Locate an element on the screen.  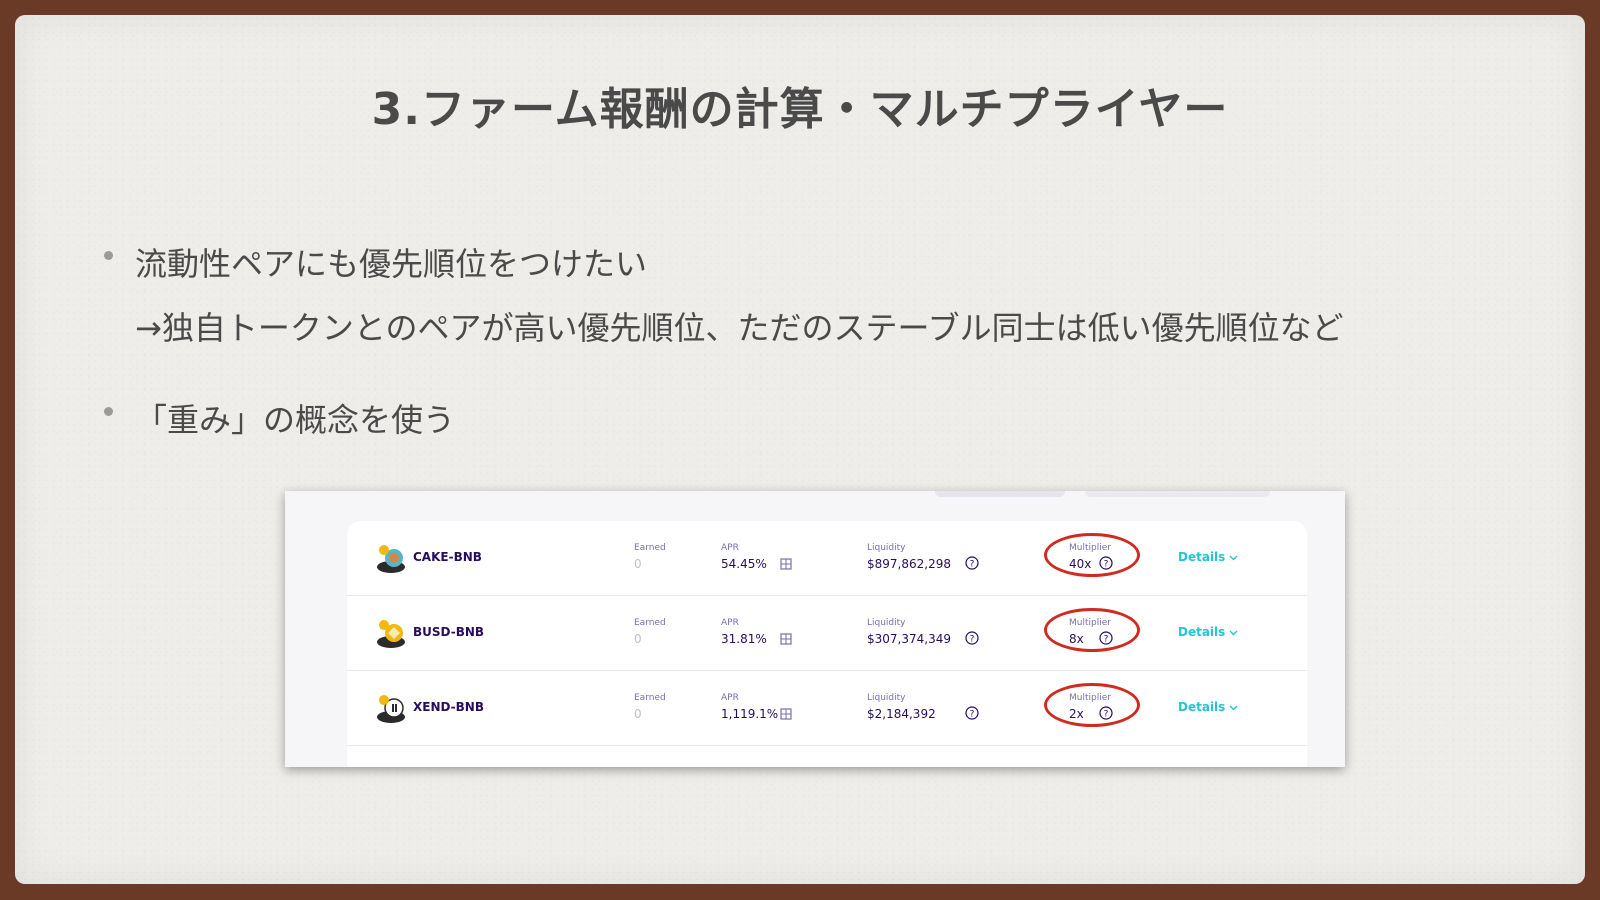
bullet-text: →独自トークンとのペアが高い優先順位、ただのステーブル同士は低い優先順位など is located at coordinates (739, 328).